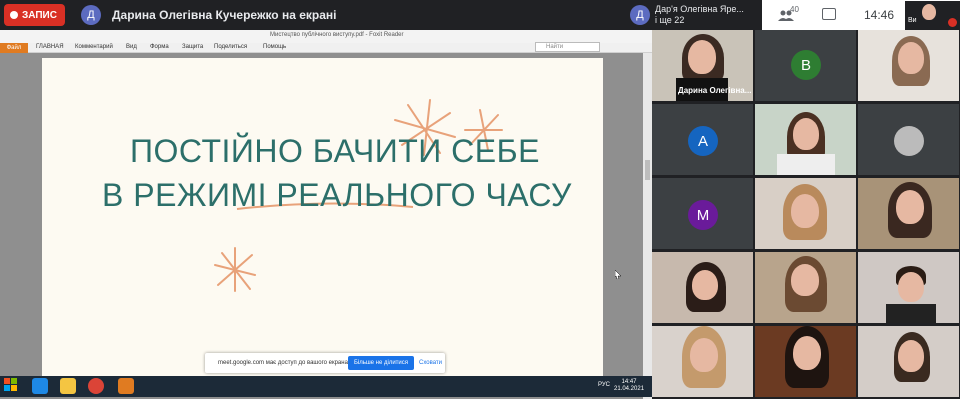 The image size is (960, 399). Describe the element at coordinates (929, 12) in the screenshot. I see `self-face` at that location.